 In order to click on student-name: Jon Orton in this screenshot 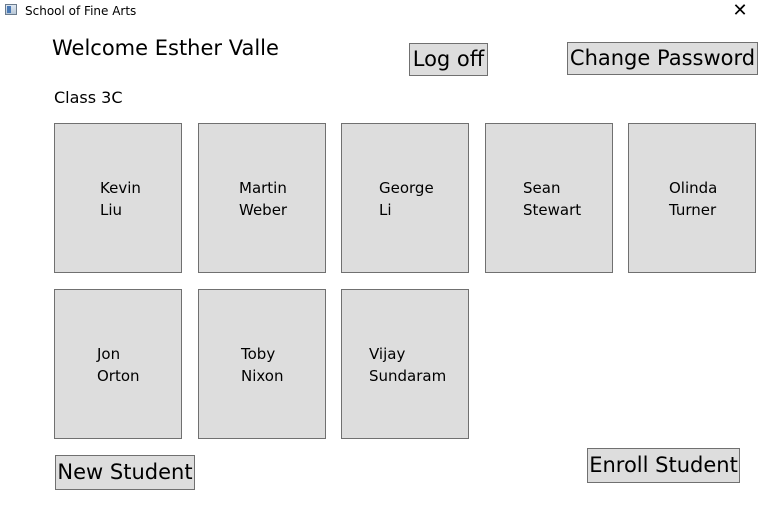, I will do `click(118, 365)`.